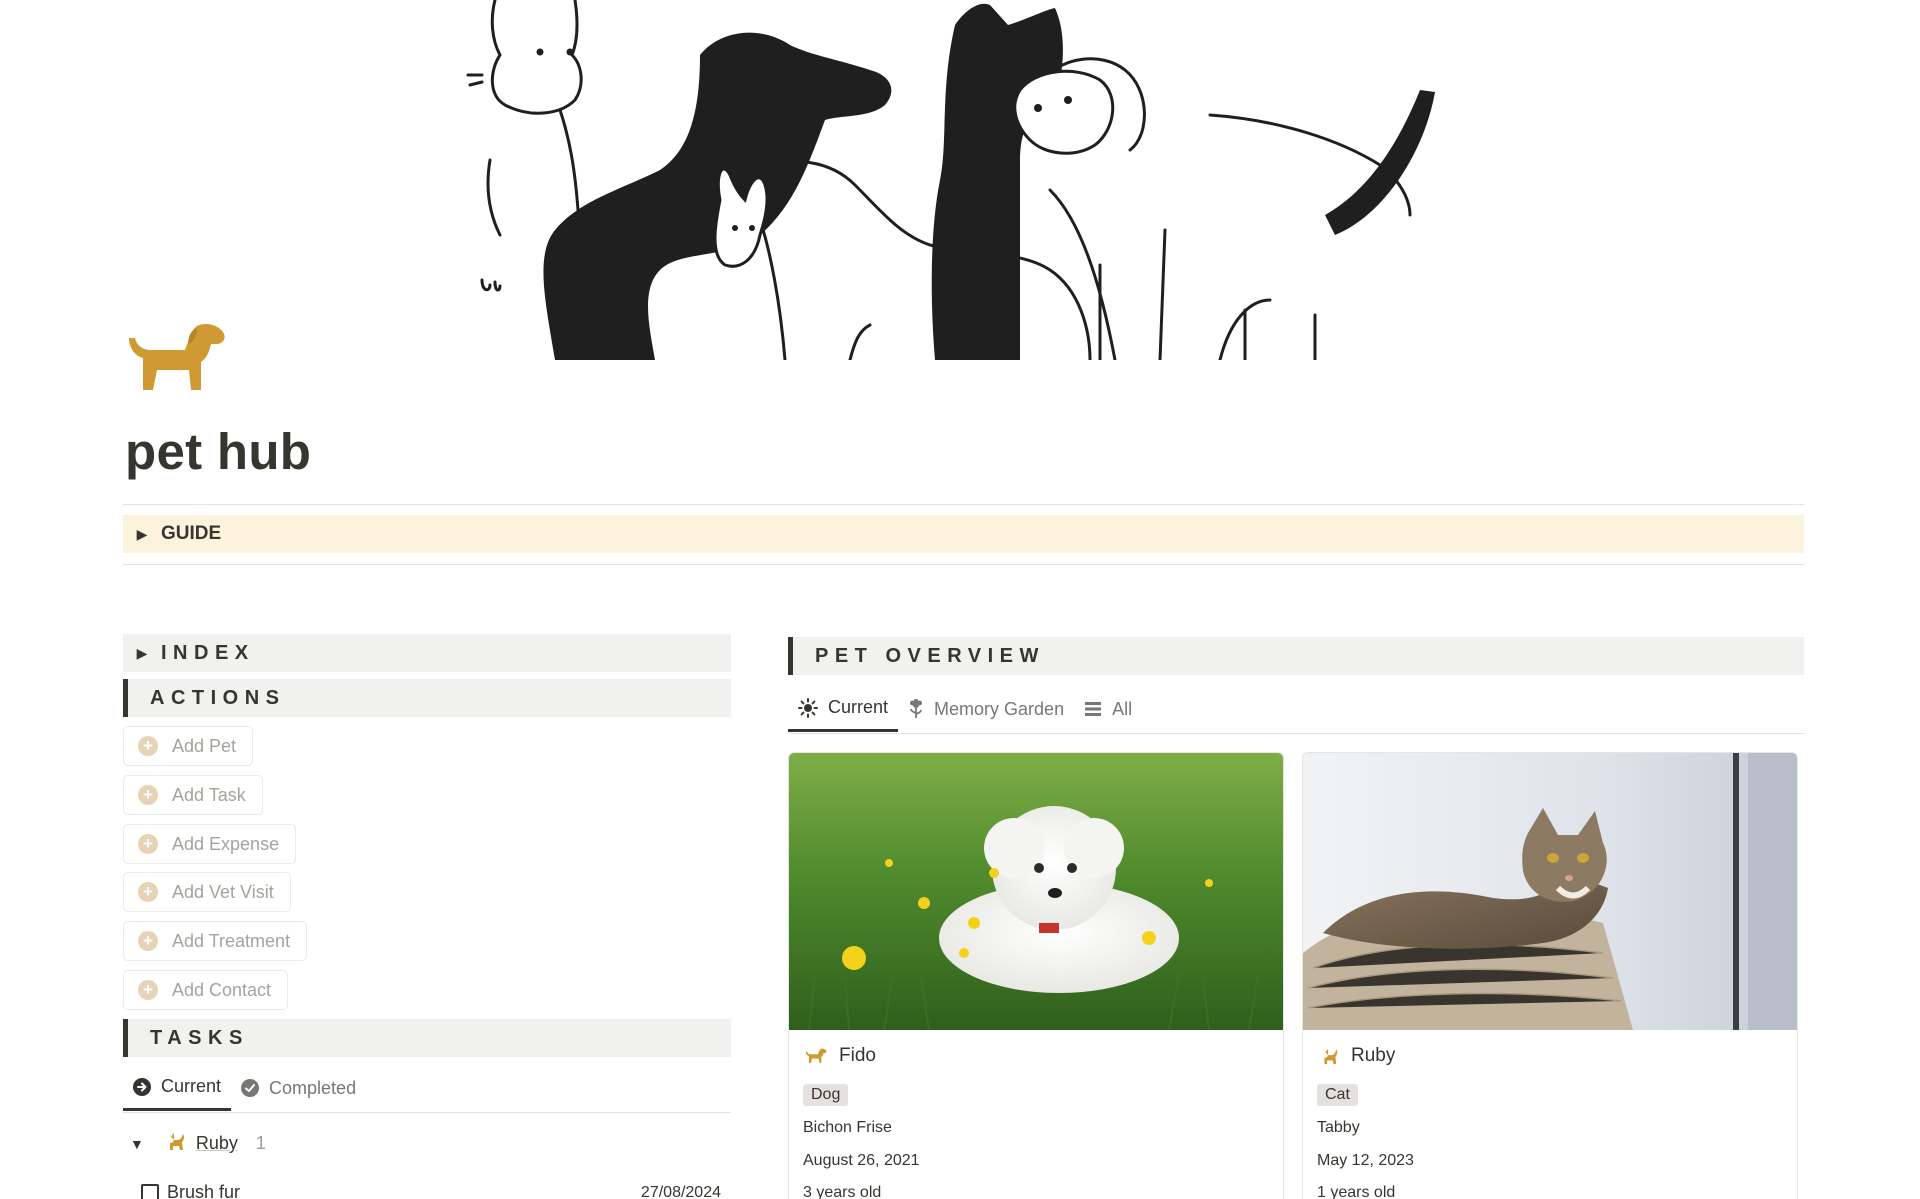 Image resolution: width=1920 pixels, height=1199 pixels. Describe the element at coordinates (209, 794) in the screenshot. I see `button-label: Add Task` at that location.